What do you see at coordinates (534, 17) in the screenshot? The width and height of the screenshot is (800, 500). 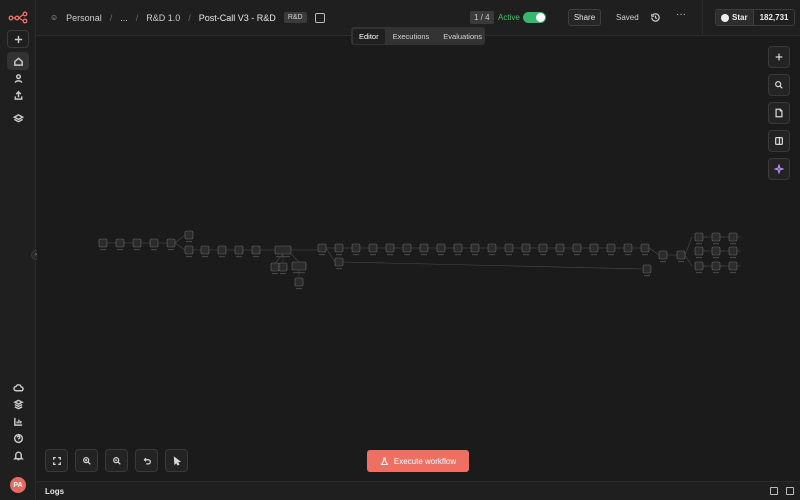 I see `active-toggle` at bounding box center [534, 17].